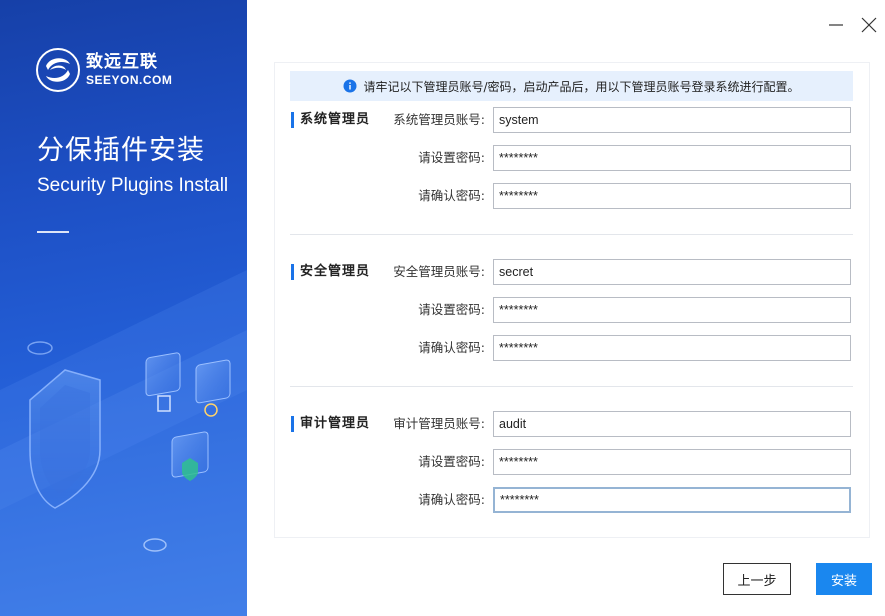 Image resolution: width=885 pixels, height=616 pixels. What do you see at coordinates (53, 232) in the screenshot?
I see `title-underline` at bounding box center [53, 232].